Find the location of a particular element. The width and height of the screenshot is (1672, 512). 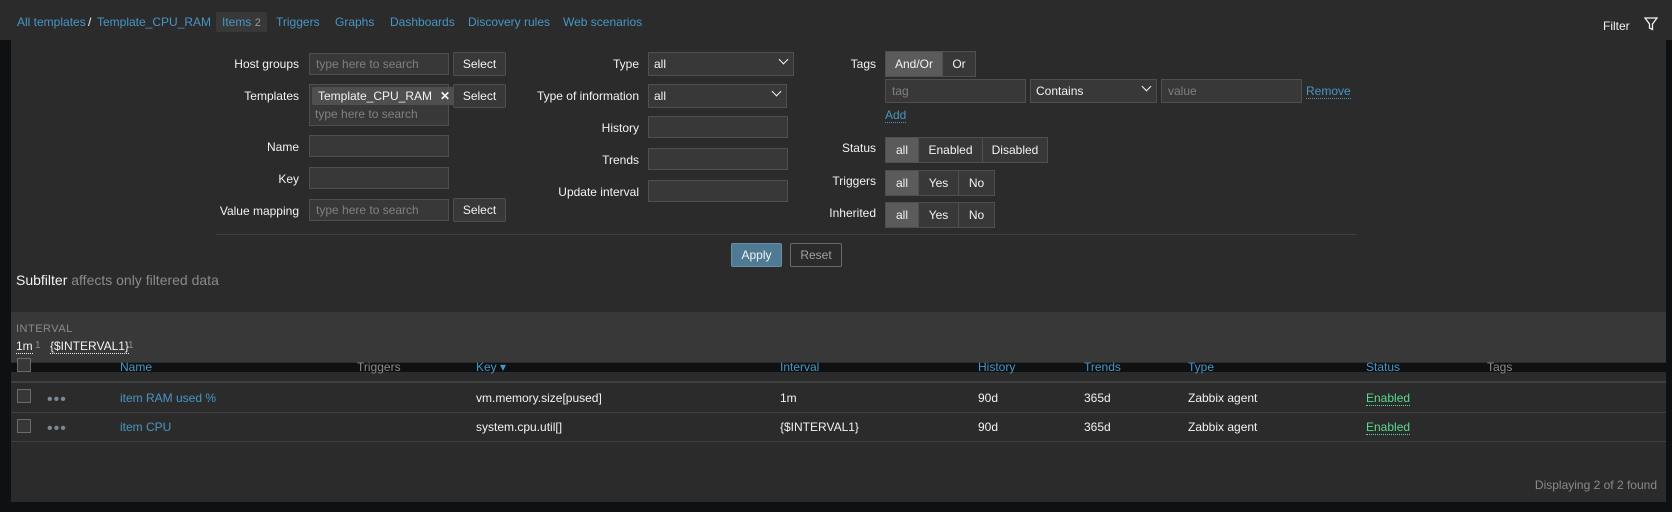

reset-button: Reset is located at coordinates (816, 255).